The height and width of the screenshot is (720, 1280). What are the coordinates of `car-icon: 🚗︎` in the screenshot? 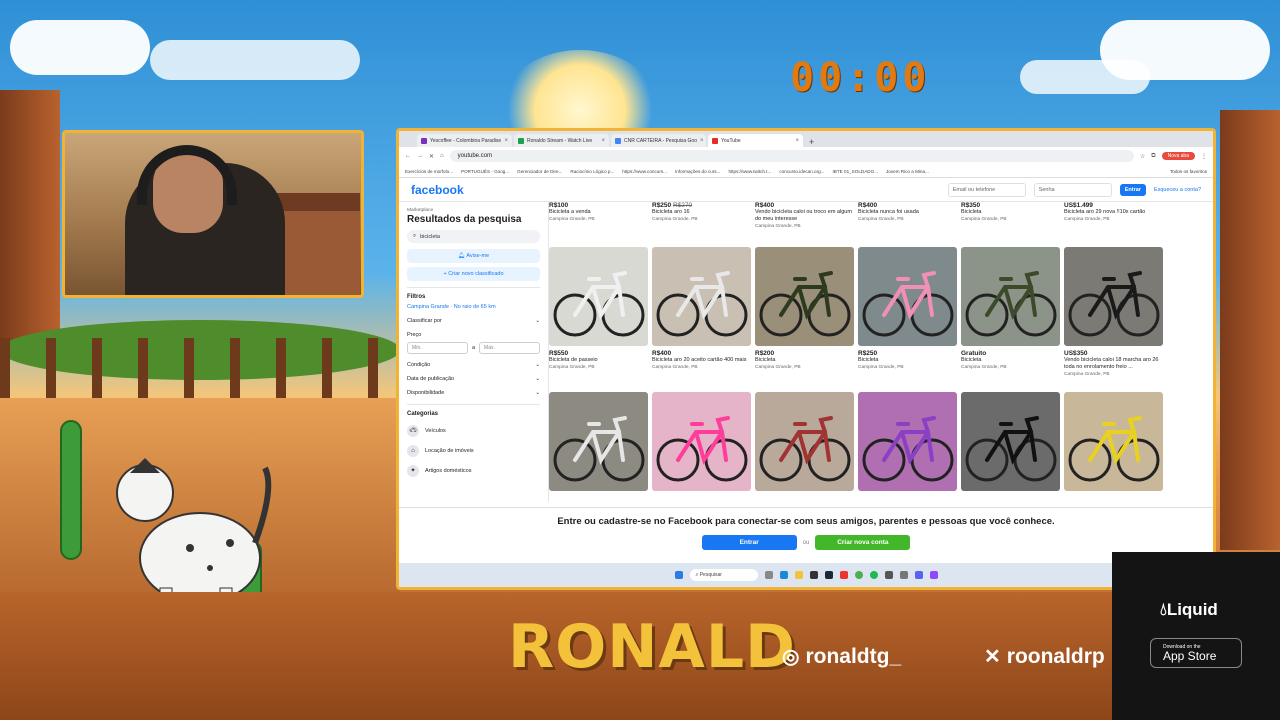 It's located at (413, 431).